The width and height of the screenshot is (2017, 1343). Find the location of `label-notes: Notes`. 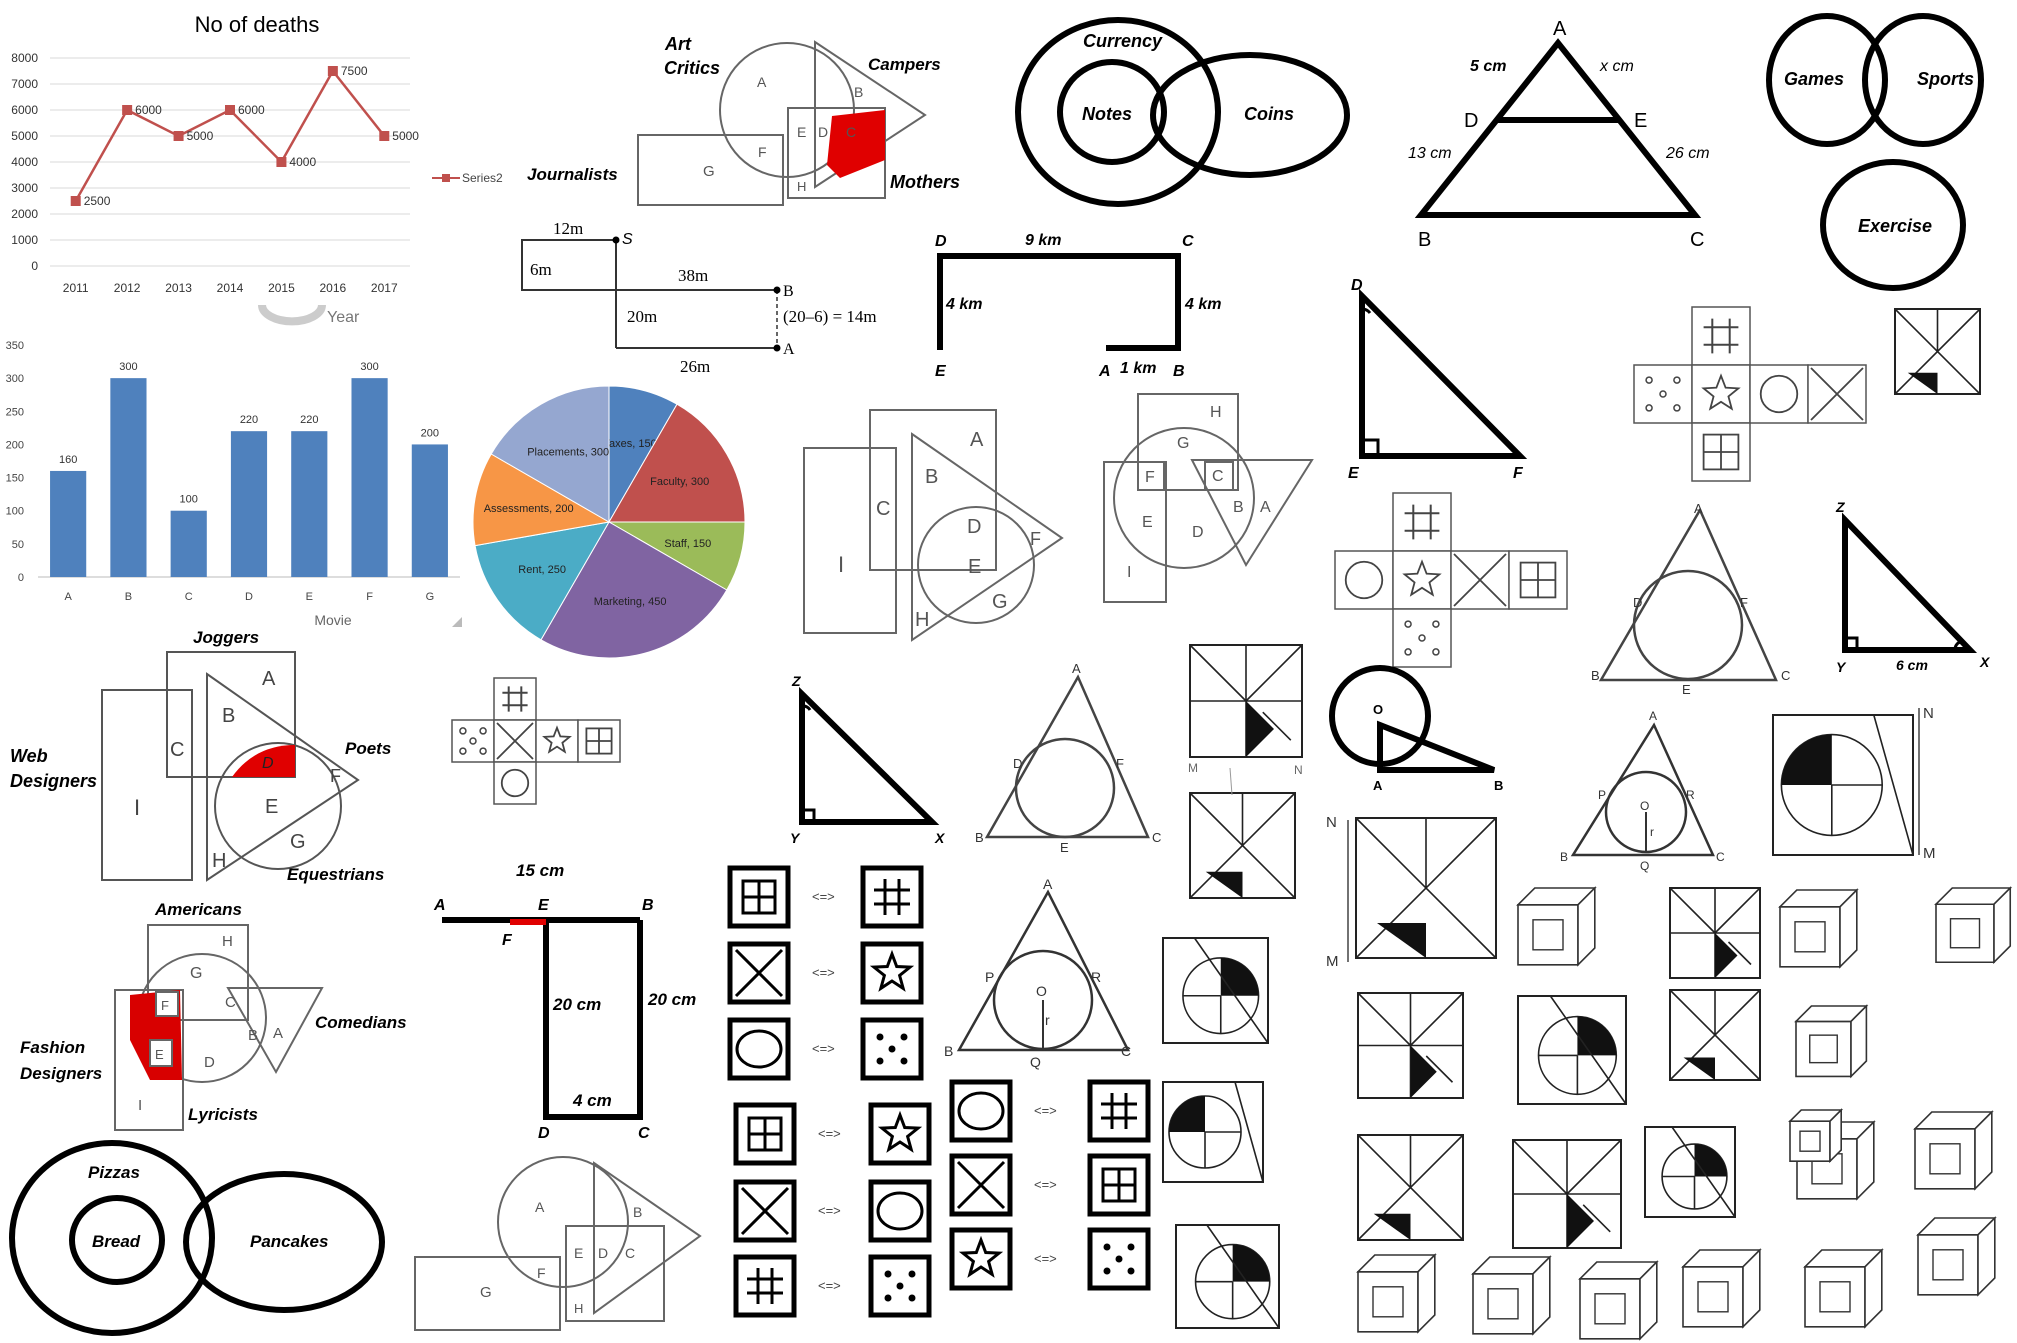

label-notes: Notes is located at coordinates (1107, 114).